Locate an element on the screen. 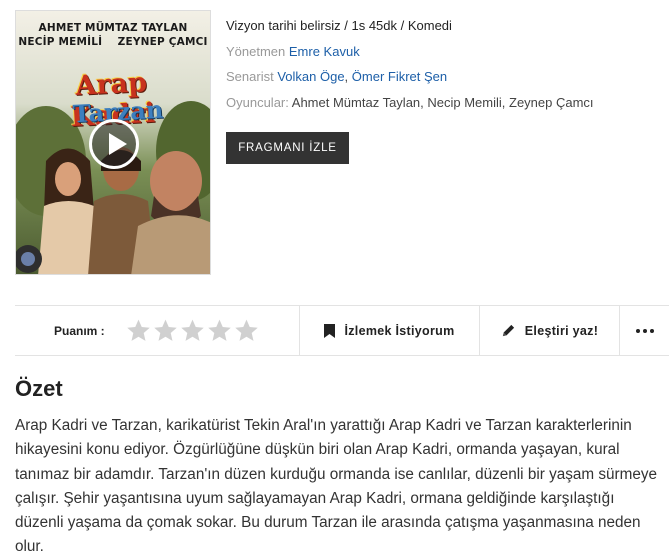 This screenshot has width=669, height=559. watchlist-label: İzlemek İstiyorum is located at coordinates (399, 330).